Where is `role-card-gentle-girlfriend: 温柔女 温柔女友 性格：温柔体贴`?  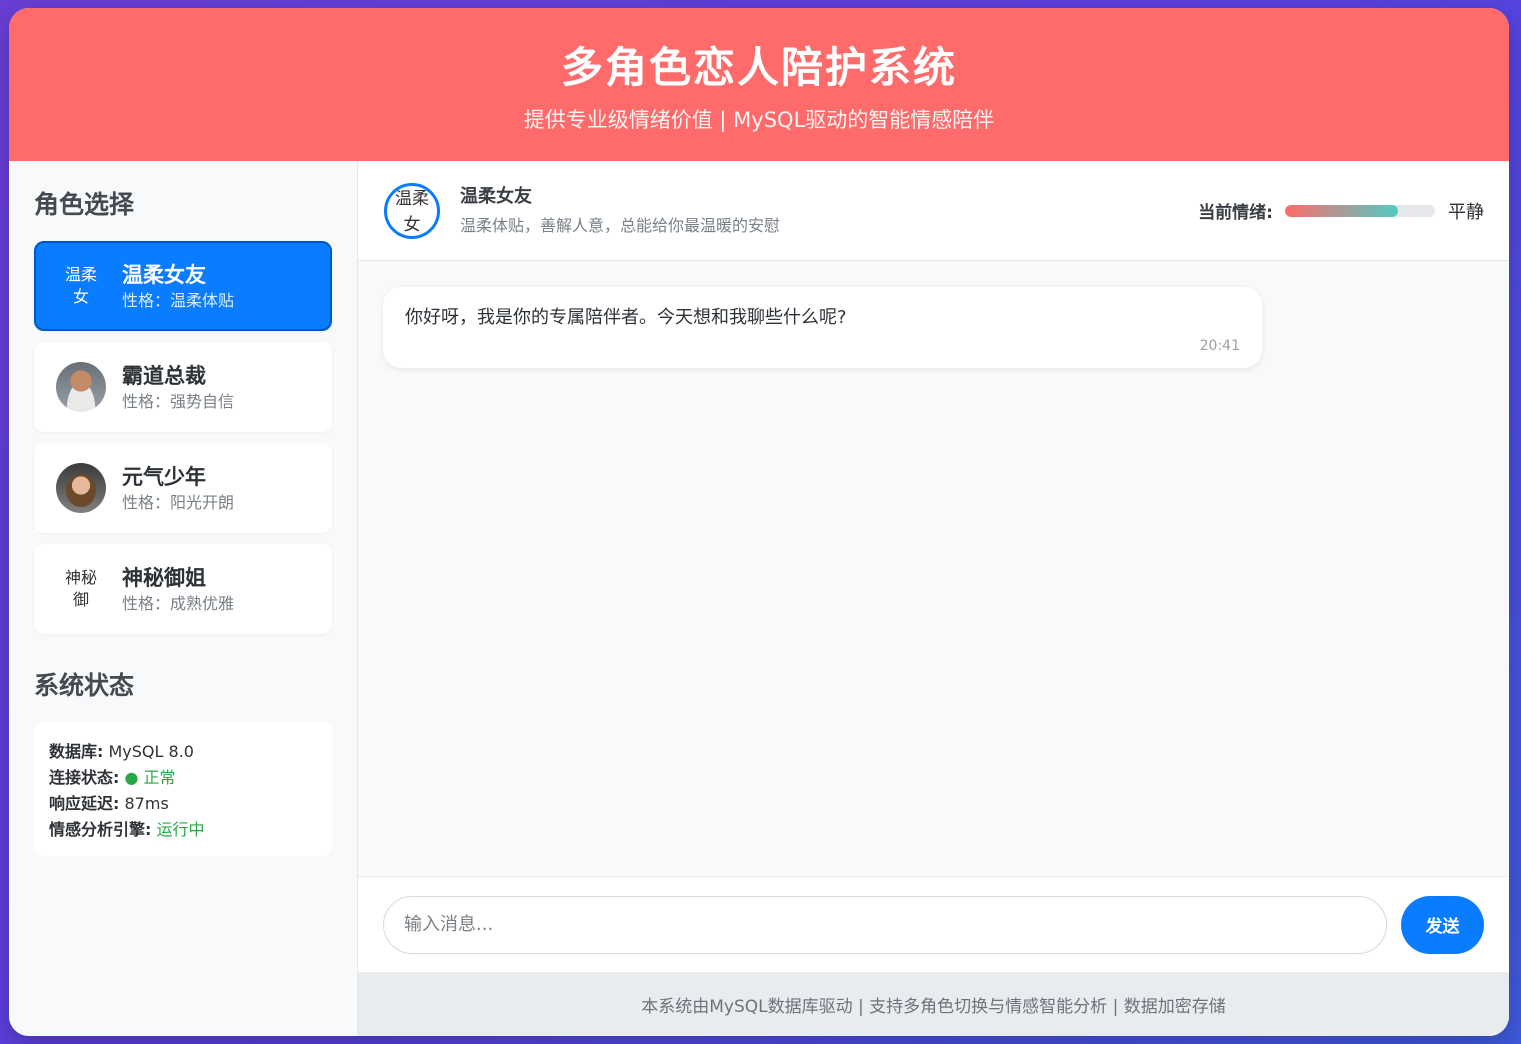
role-card-gentle-girlfriend: 温柔女 温柔女友 性格：温柔体贴 is located at coordinates (183, 286).